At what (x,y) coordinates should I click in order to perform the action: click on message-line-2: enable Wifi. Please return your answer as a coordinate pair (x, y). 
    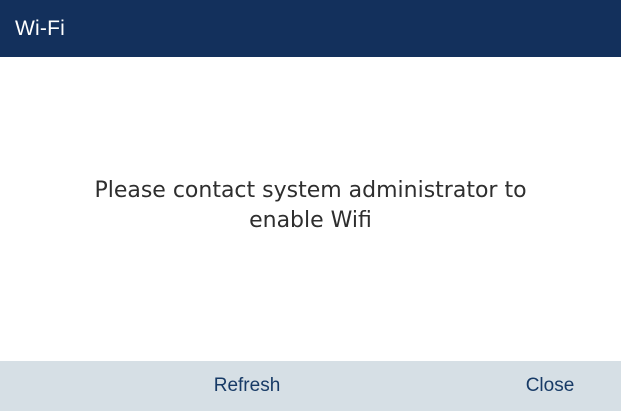
    Looking at the image, I should click on (310, 220).